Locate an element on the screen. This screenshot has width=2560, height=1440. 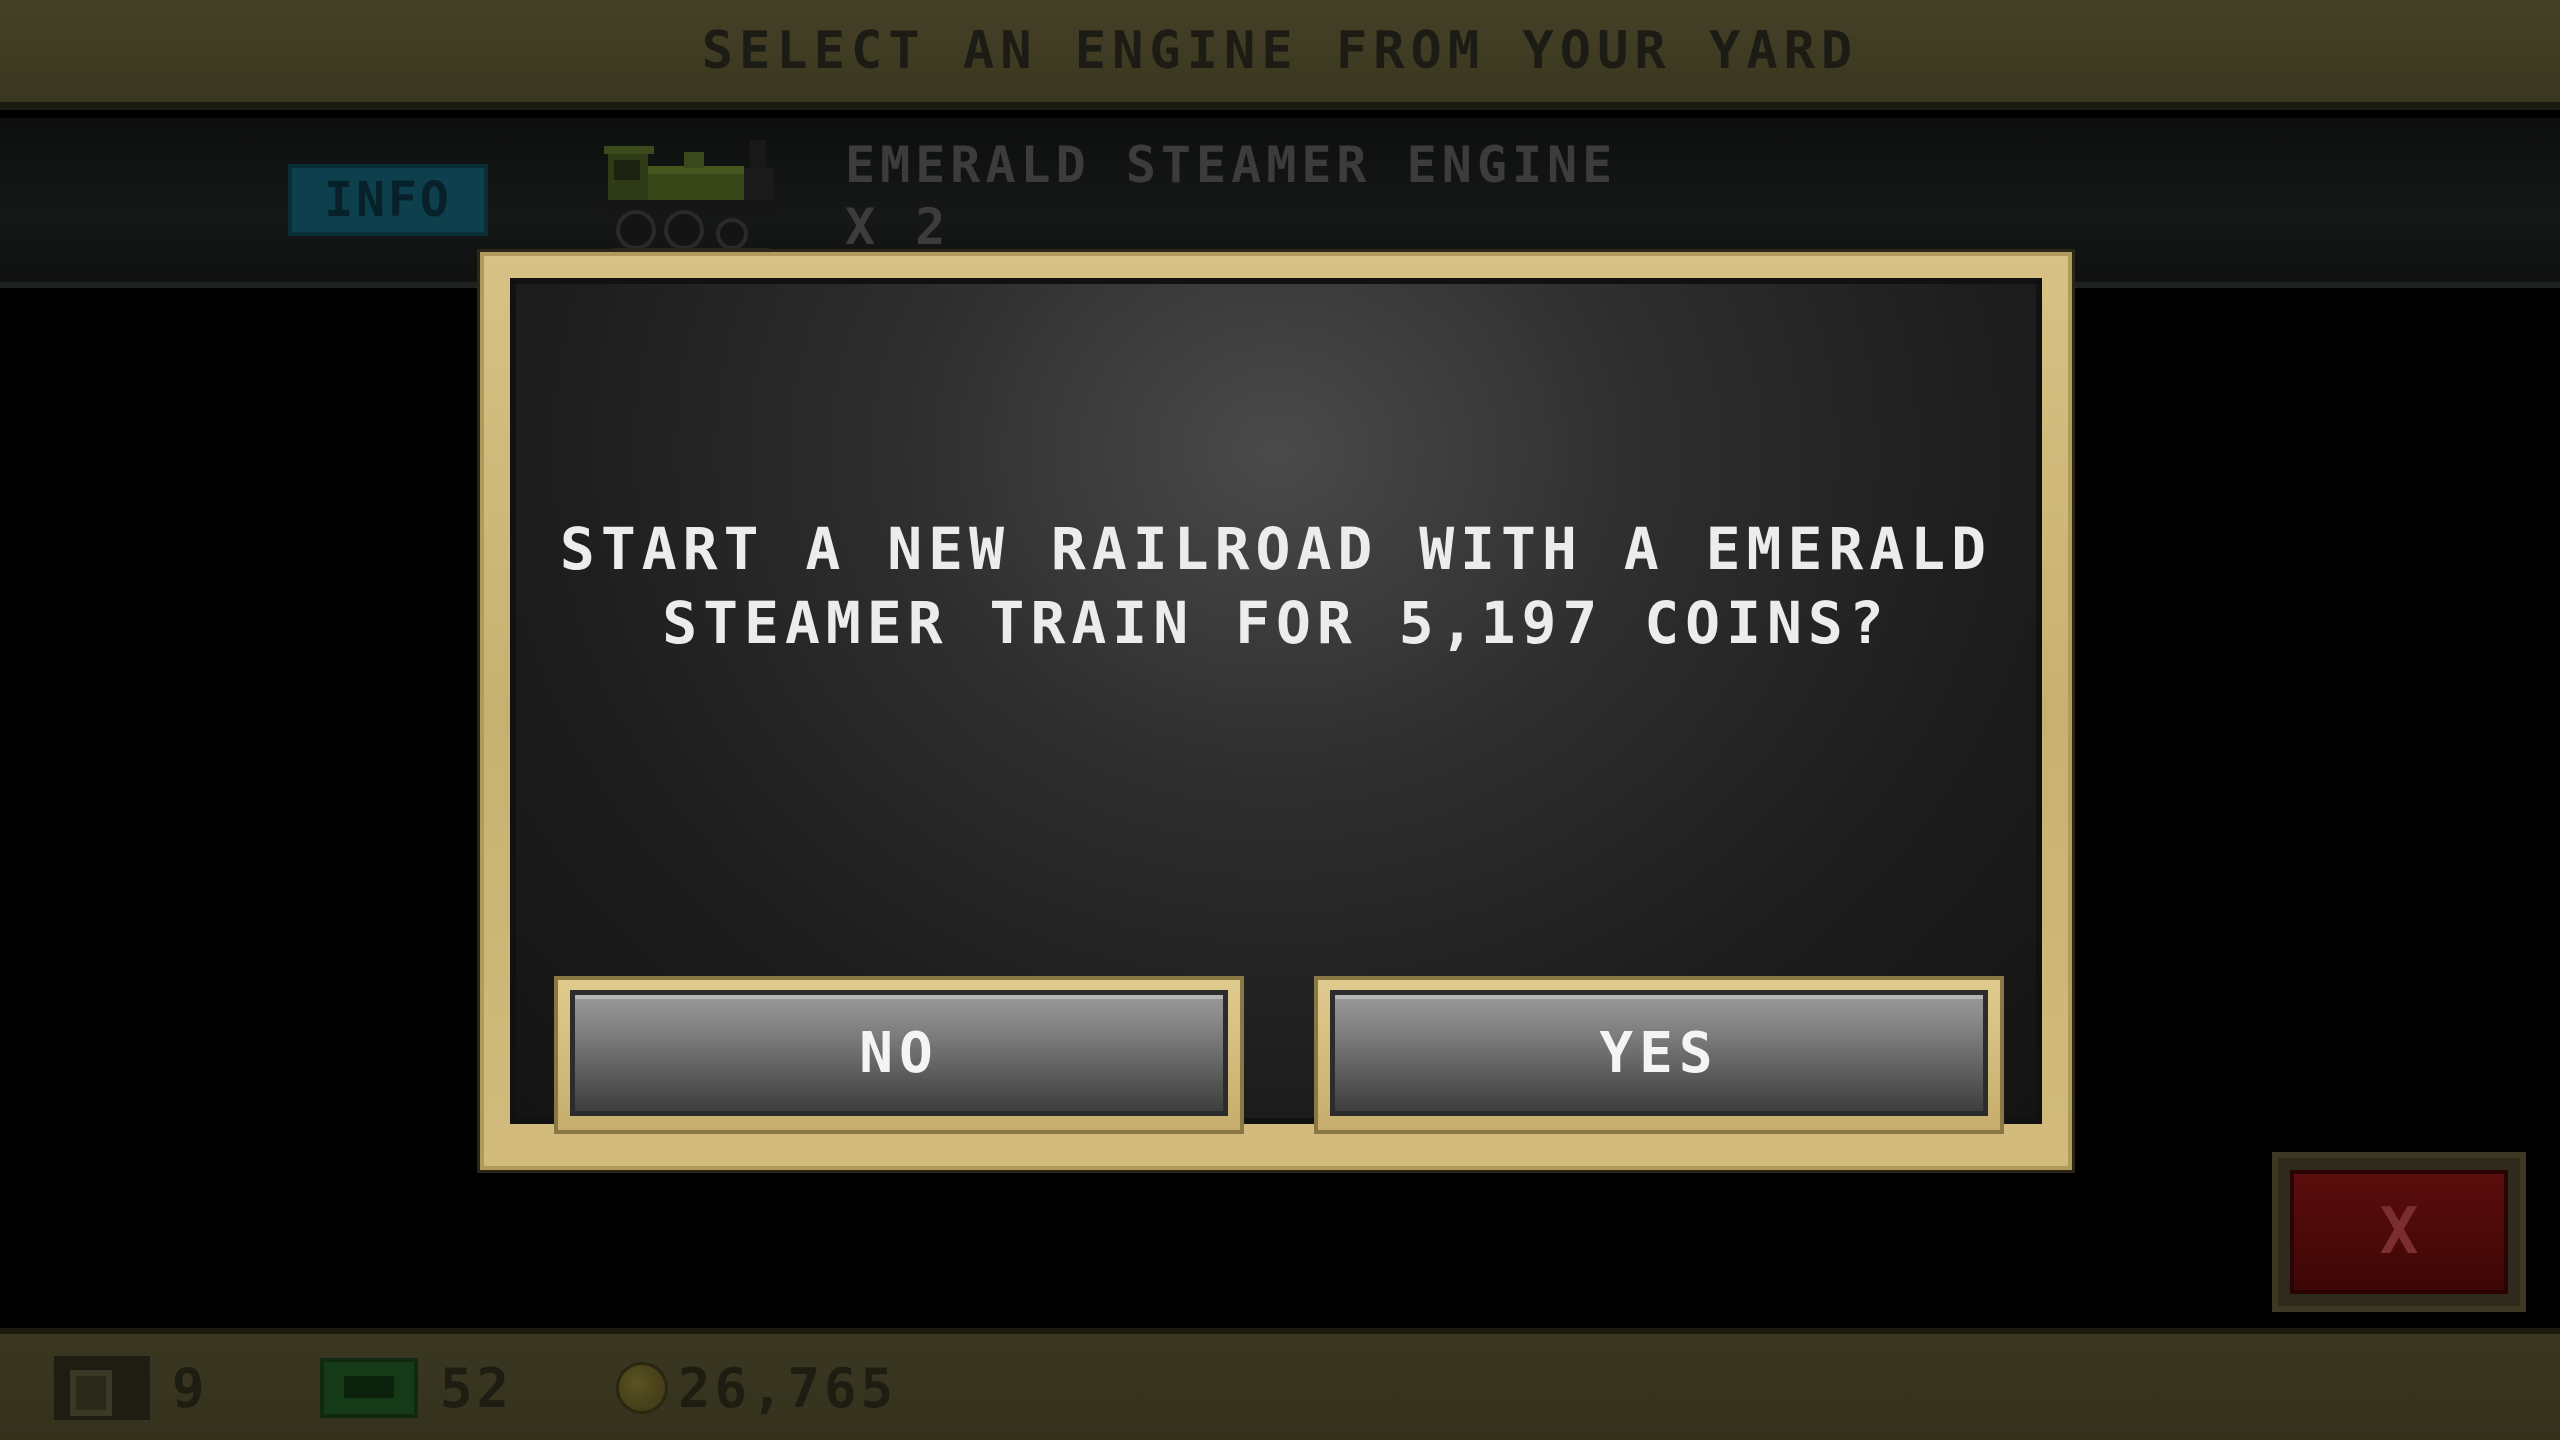
green-steam-locomotive-icon is located at coordinates (690, 197).